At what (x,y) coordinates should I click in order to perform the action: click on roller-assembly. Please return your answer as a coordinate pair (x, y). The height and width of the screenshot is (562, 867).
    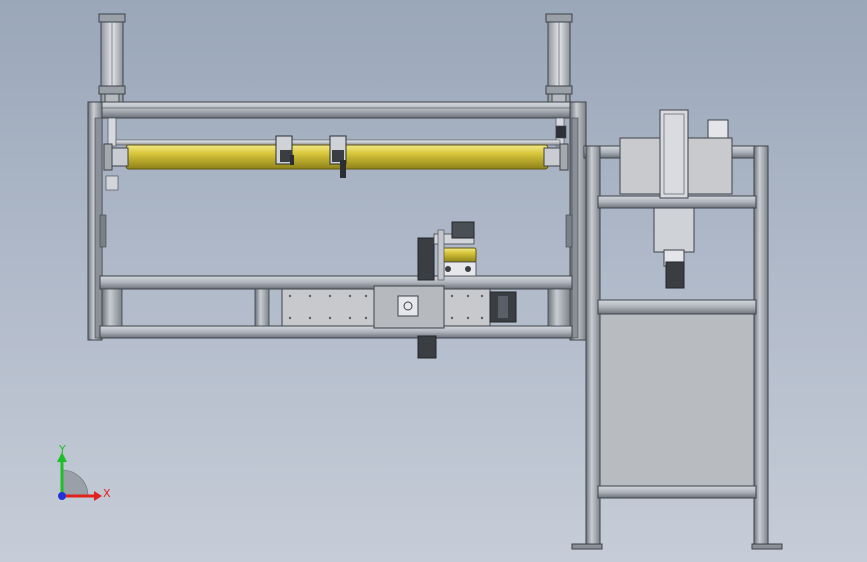
    Looking at the image, I should click on (336, 154).